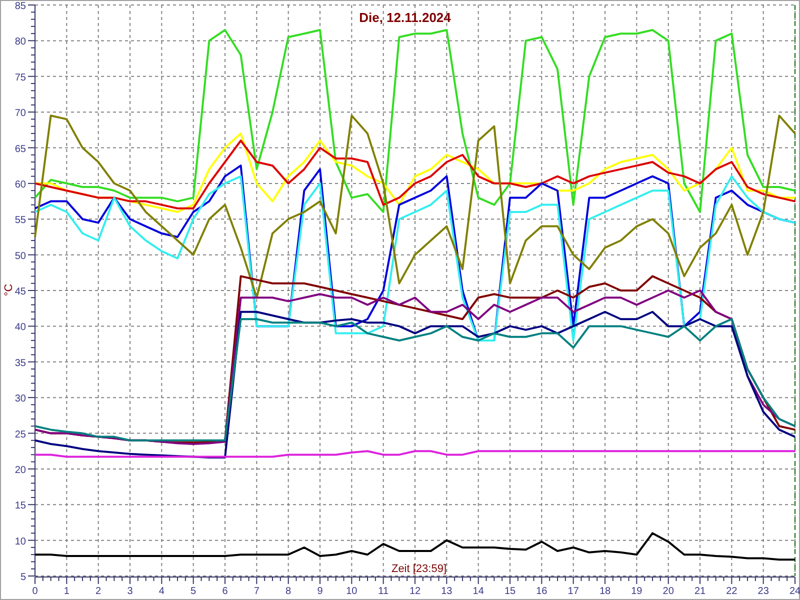 Image resolution: width=800 pixels, height=600 pixels. Describe the element at coordinates (415, 591) in the screenshot. I see `axis-tick-label: 12` at that location.